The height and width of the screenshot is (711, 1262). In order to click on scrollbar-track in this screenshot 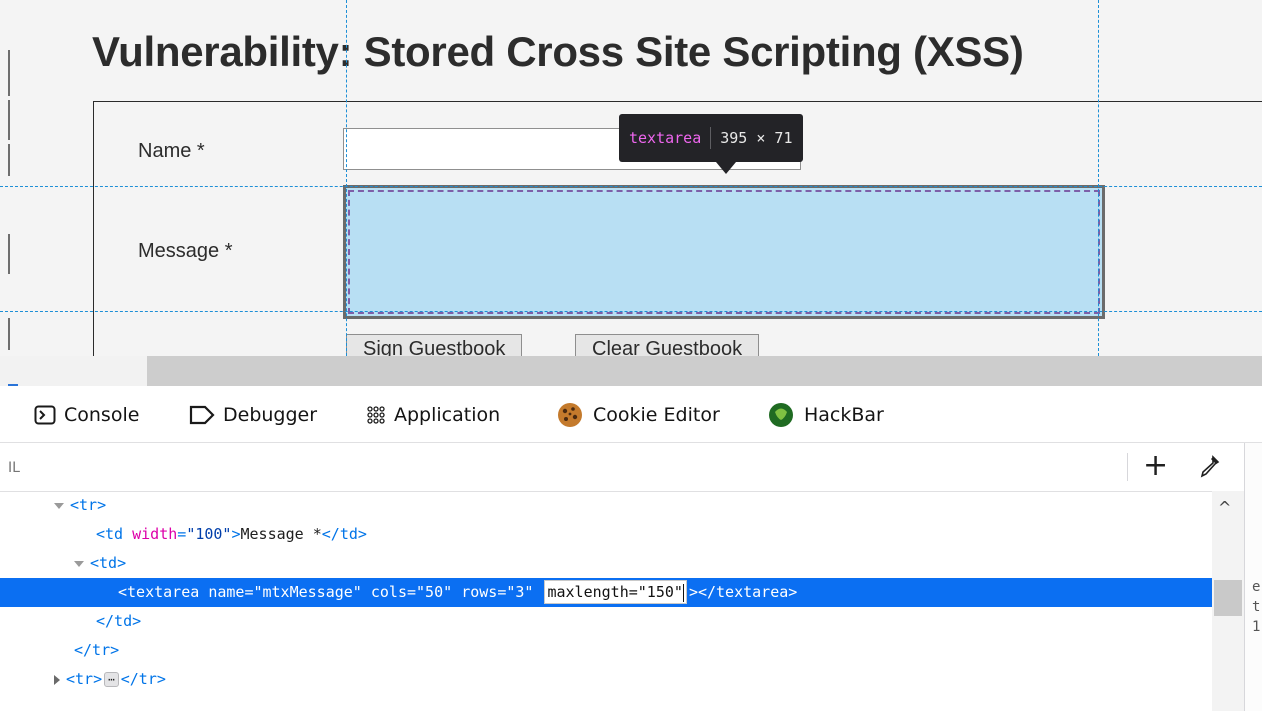, I will do `click(704, 371)`.